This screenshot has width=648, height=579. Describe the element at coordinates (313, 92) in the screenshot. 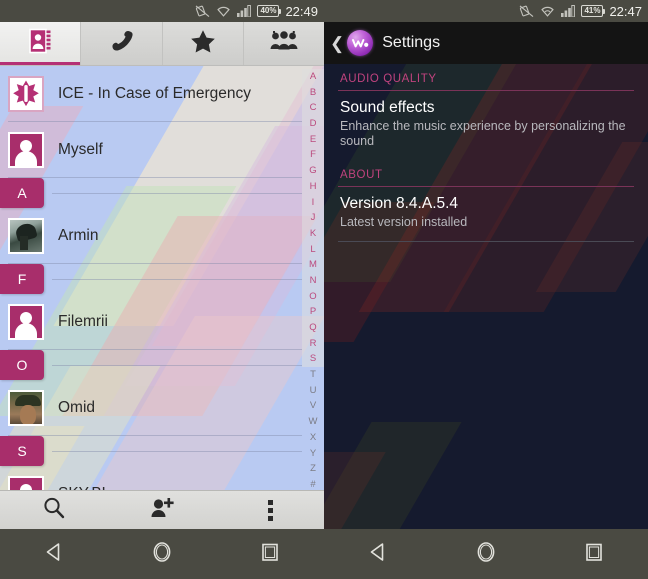

I see `alpha-index-letter: B` at that location.